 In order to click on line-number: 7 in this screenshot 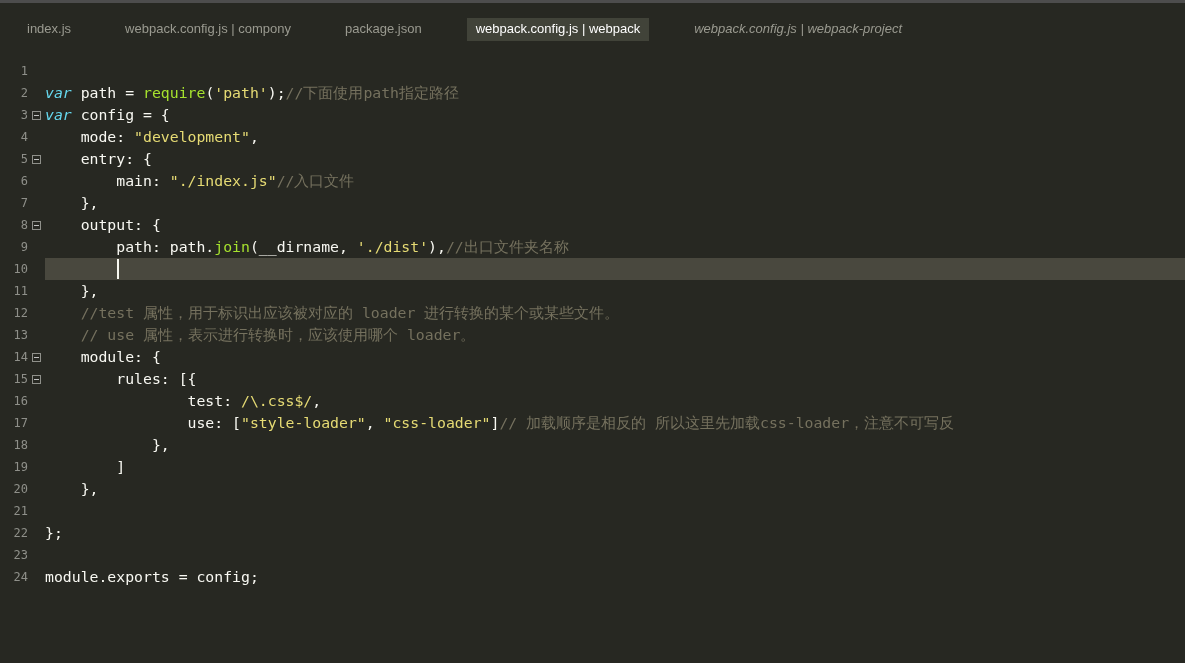, I will do `click(24, 203)`.